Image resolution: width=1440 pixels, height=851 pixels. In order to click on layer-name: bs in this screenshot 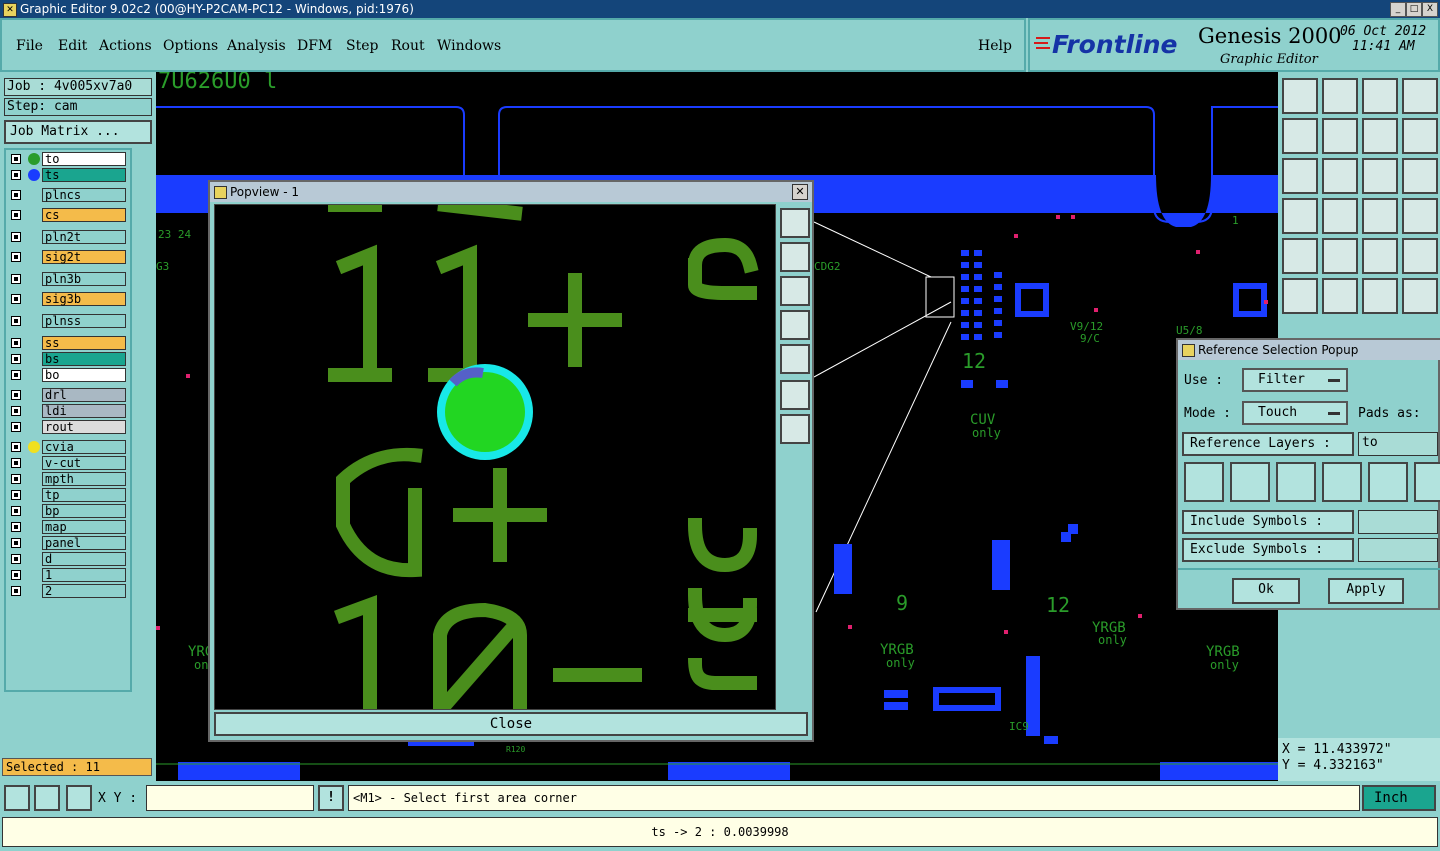, I will do `click(84, 359)`.